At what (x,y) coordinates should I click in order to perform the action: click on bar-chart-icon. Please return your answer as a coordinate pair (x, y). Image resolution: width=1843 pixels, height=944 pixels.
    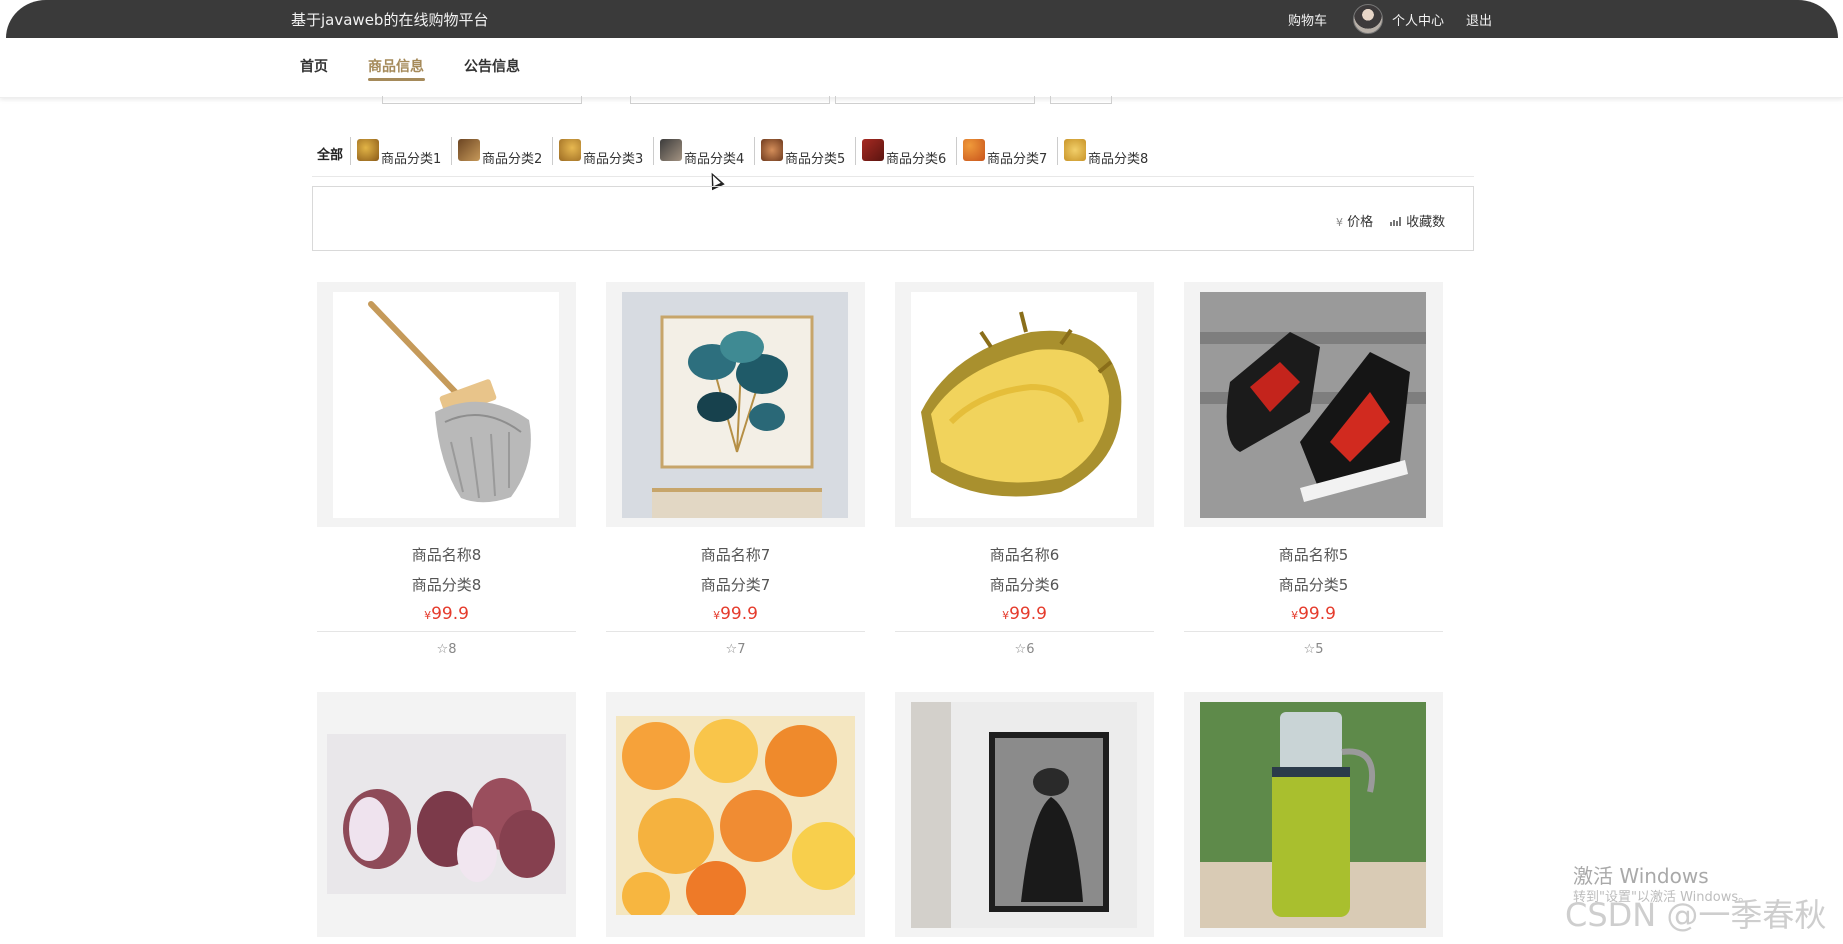
    Looking at the image, I should click on (1395, 221).